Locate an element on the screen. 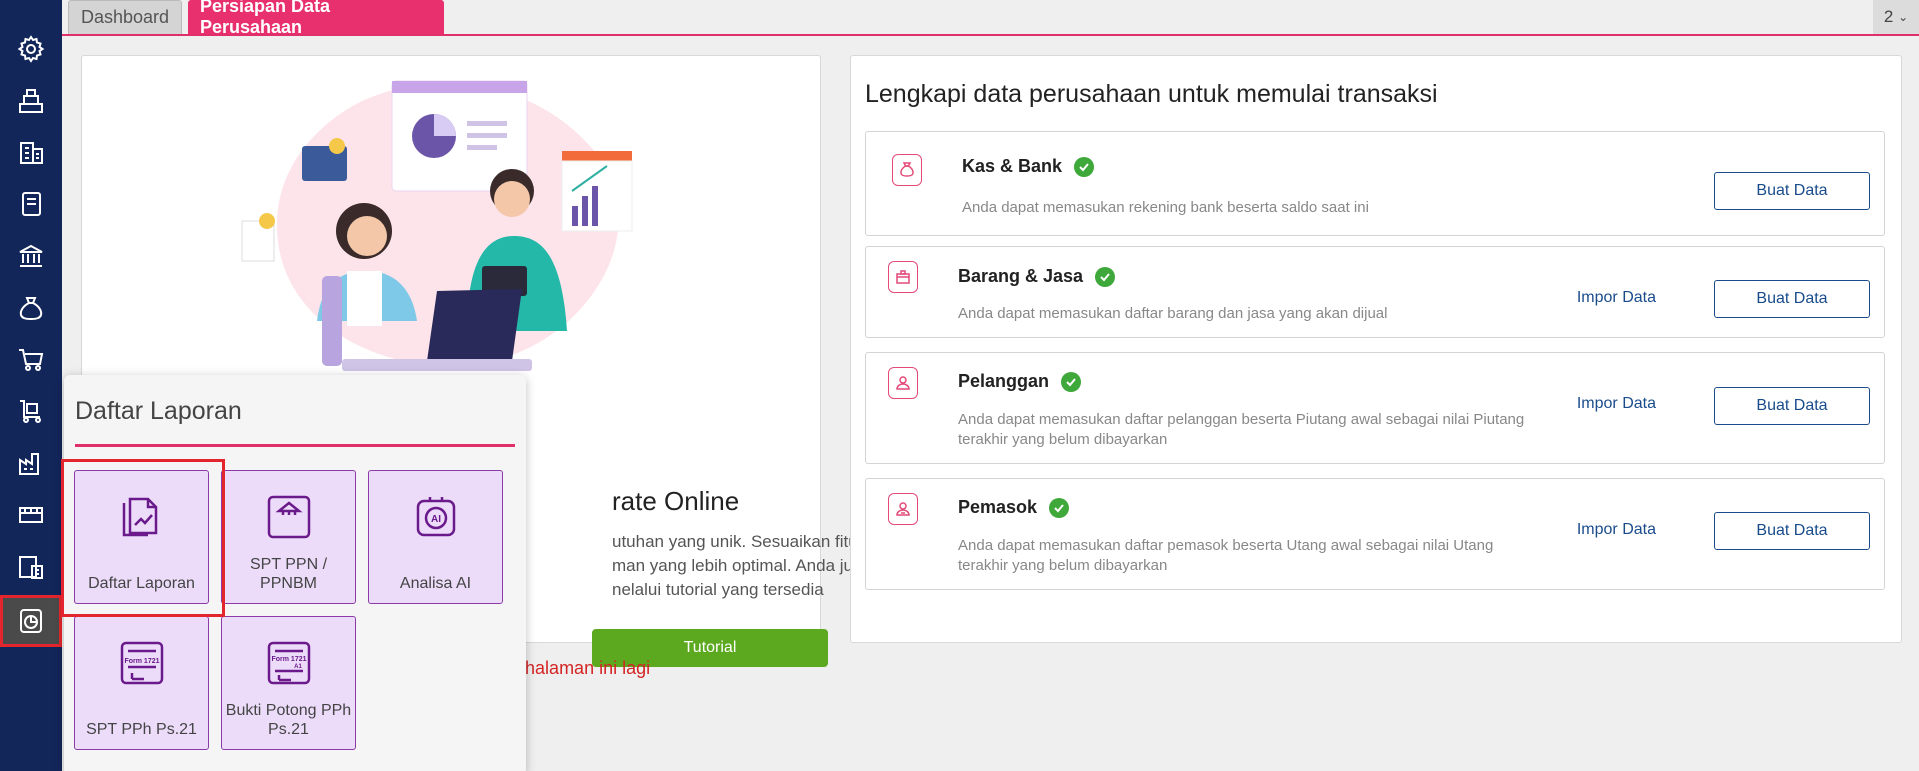  card-title: Kas & Bank is located at coordinates (1028, 166).